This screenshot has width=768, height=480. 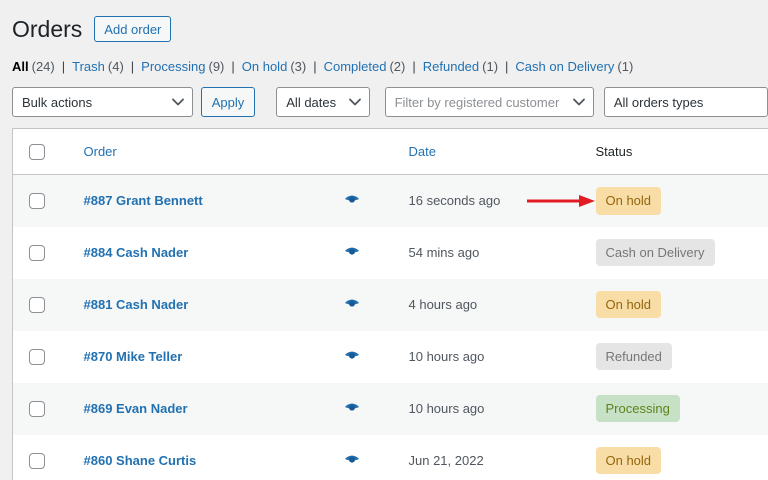 What do you see at coordinates (397, 66) in the screenshot?
I see `filter-completed-count: (2)` at bounding box center [397, 66].